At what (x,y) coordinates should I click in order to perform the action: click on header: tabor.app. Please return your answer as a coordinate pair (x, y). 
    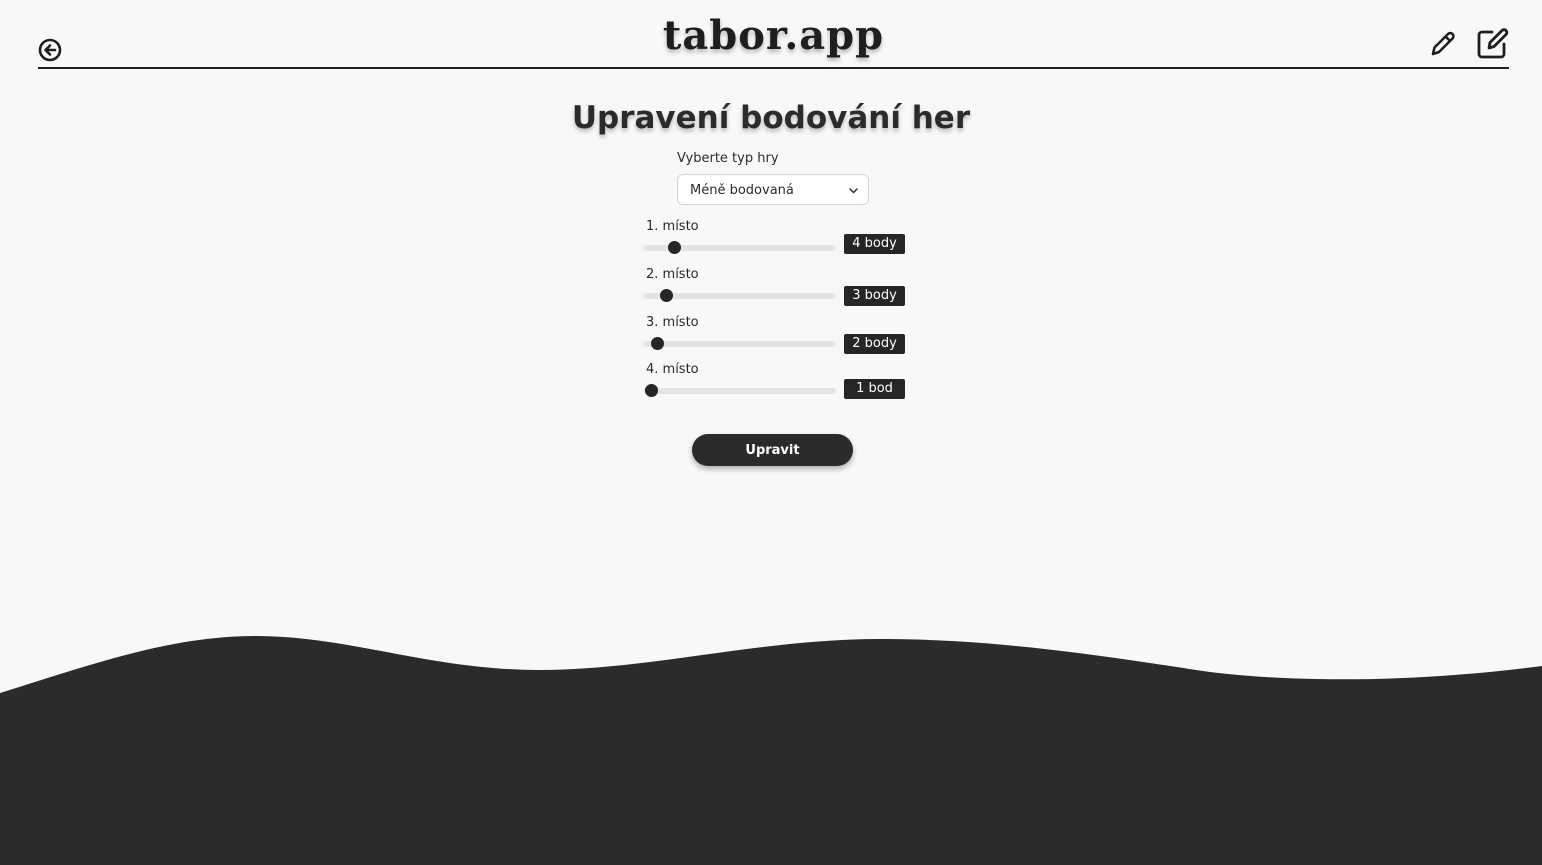
    Looking at the image, I should click on (773, 35).